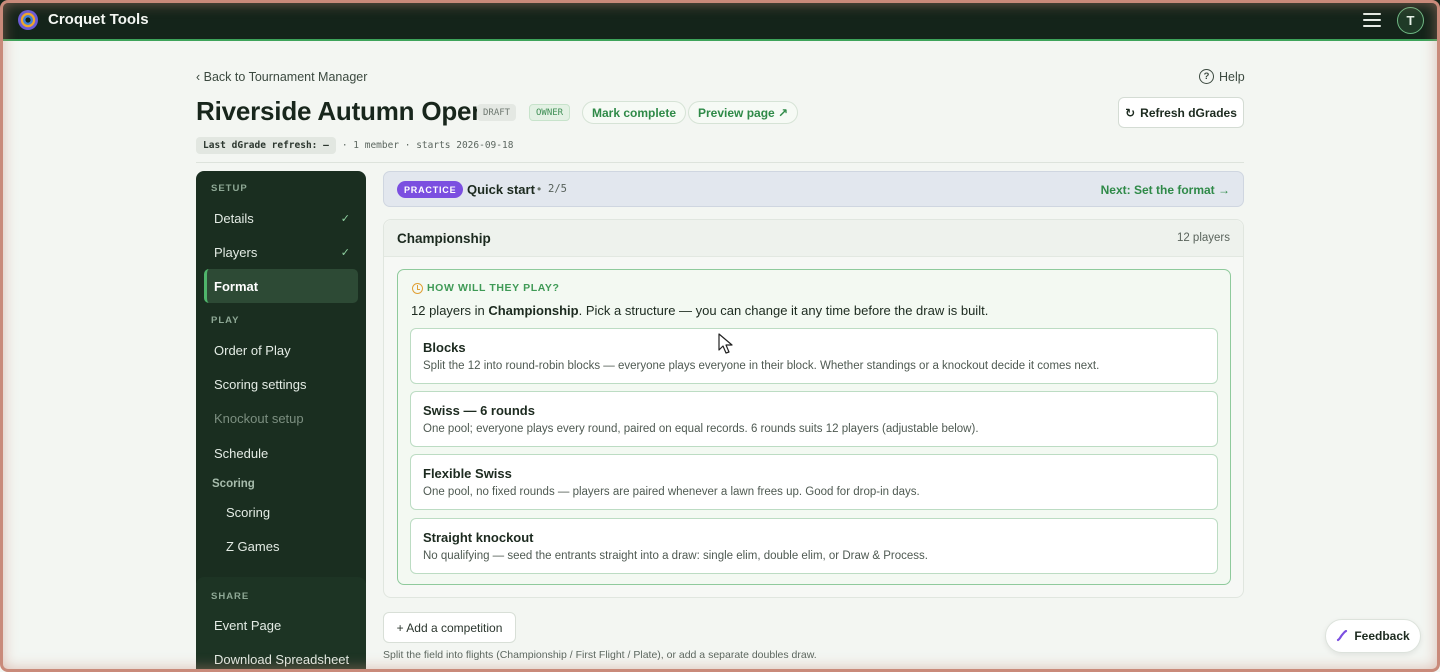  What do you see at coordinates (281, 286) in the screenshot?
I see `sidebar-item-format: Format` at bounding box center [281, 286].